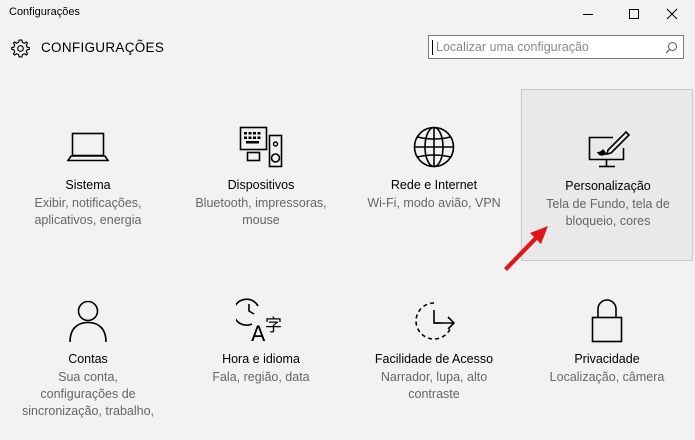 This screenshot has width=695, height=440. What do you see at coordinates (434, 385) in the screenshot?
I see `tile-description: Narrador, lupa, alto contraste` at bounding box center [434, 385].